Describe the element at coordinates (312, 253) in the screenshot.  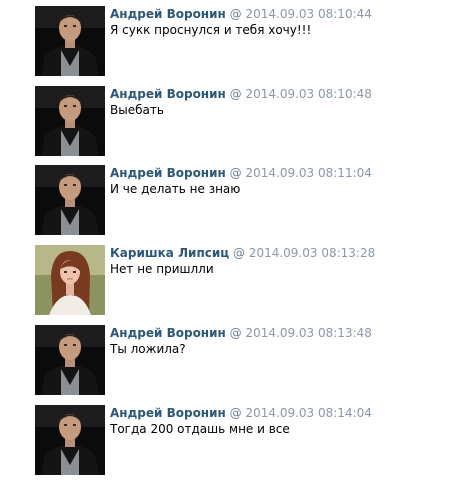
I see `timestamp: 2014.09.03 08:13:28` at that location.